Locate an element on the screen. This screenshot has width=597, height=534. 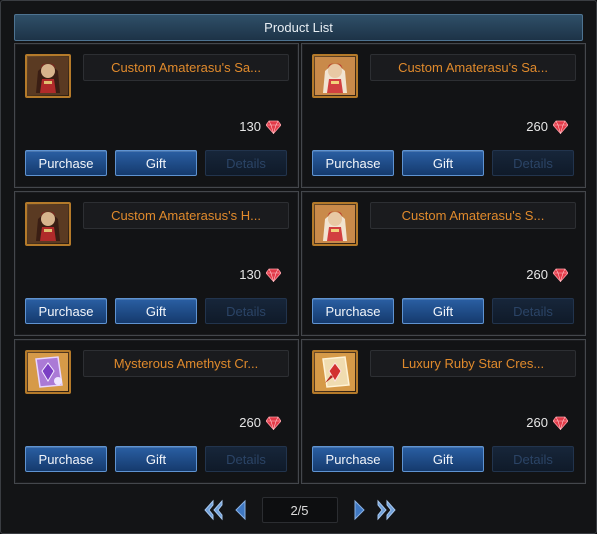
first-page-button is located at coordinates (213, 510).